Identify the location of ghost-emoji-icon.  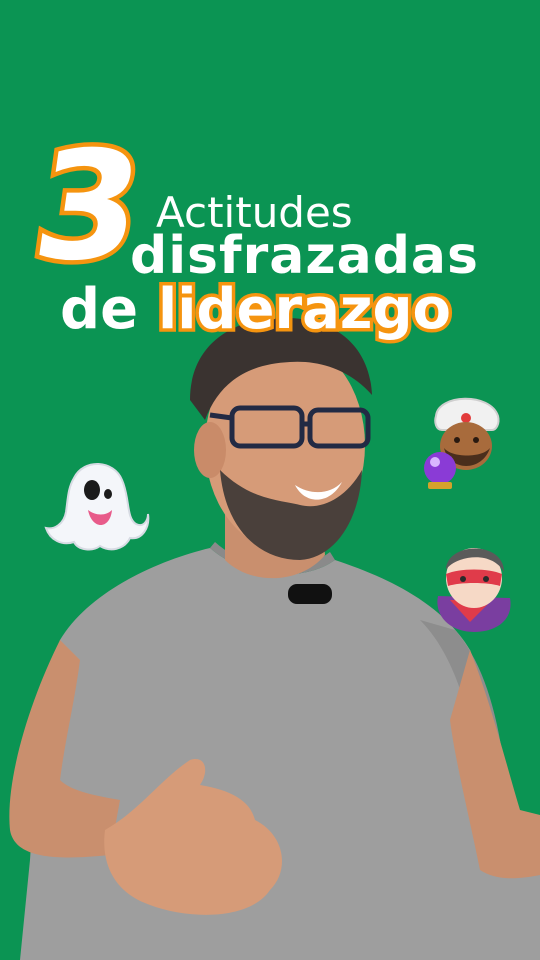
(97, 507).